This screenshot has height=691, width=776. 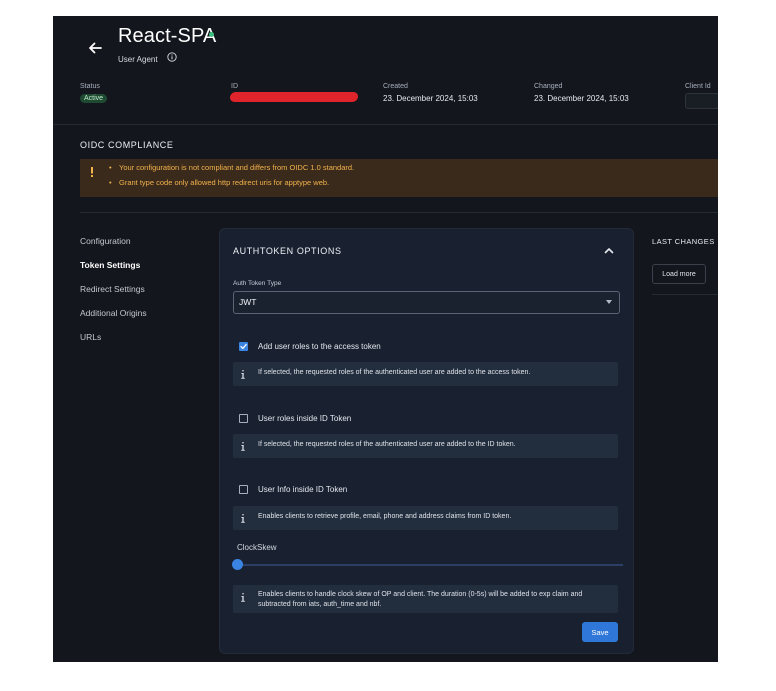 I want to click on app-type-label: User Agent, so click(x=138, y=59).